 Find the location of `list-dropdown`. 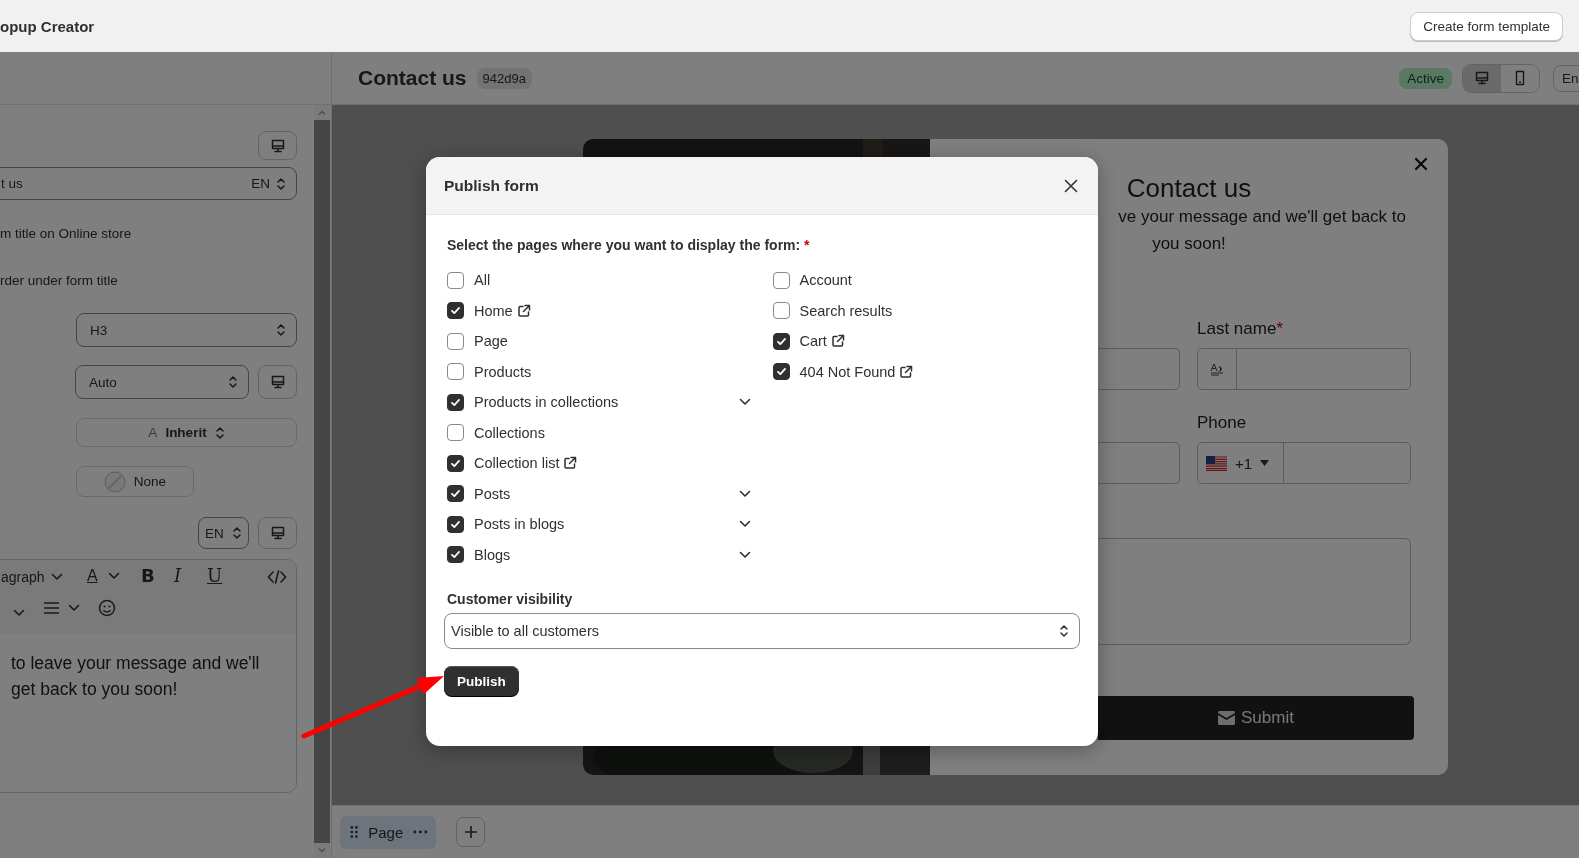

list-dropdown is located at coordinates (61, 608).